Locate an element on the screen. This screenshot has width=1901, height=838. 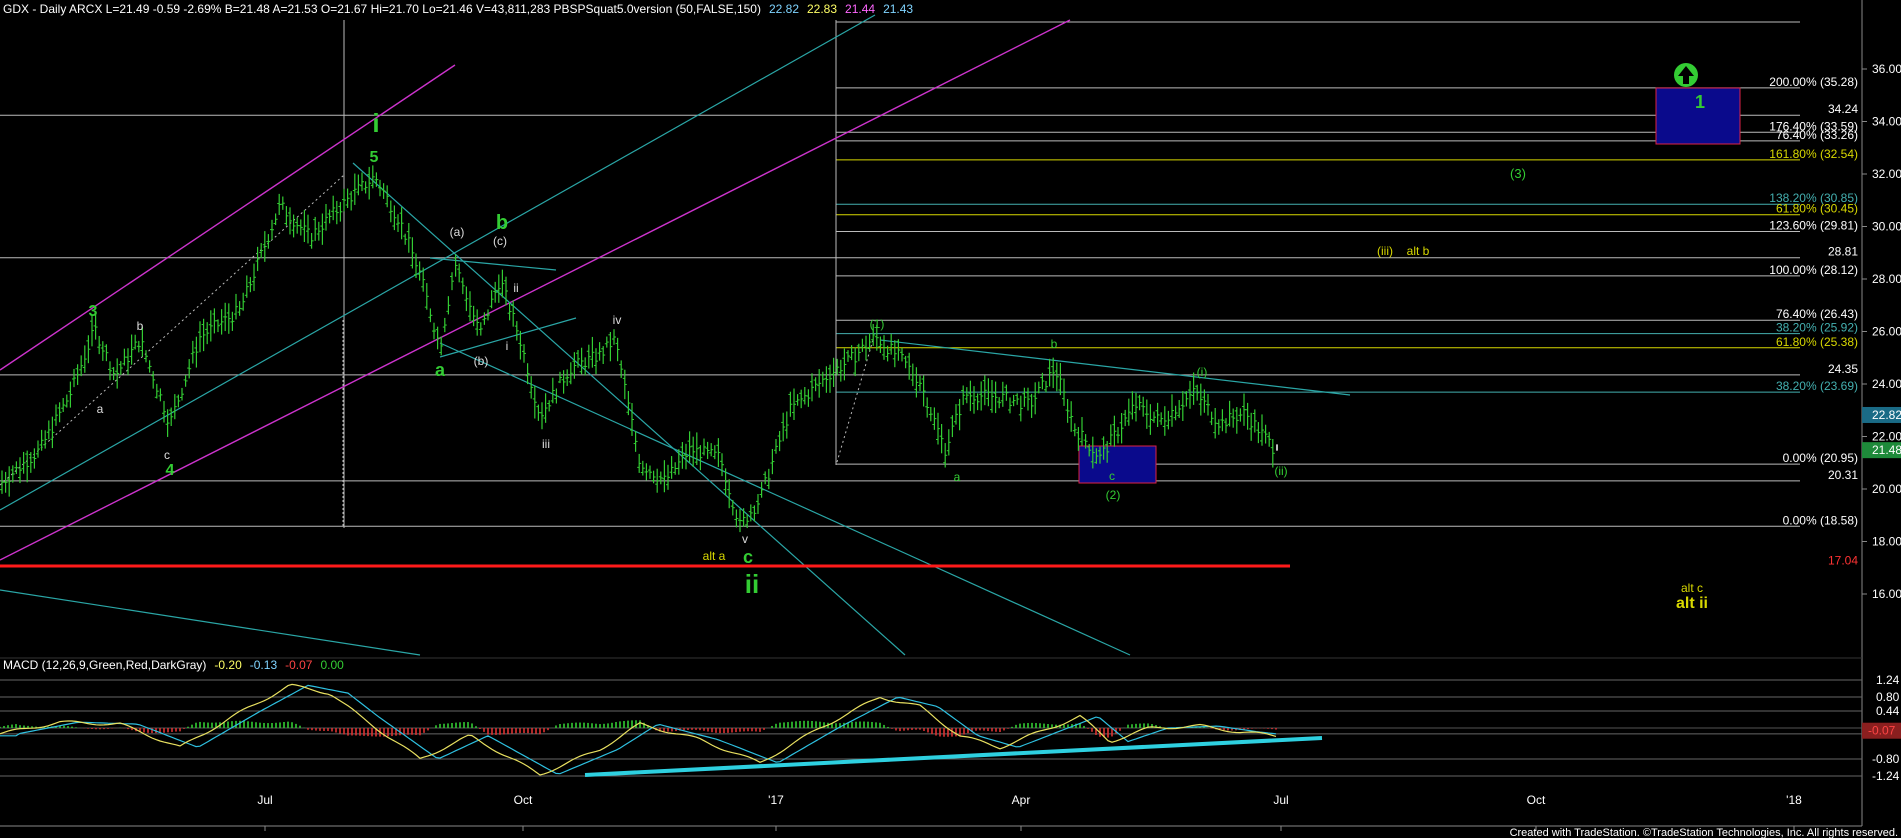
fib-label: 76.40% (26.43) is located at coordinates (1817, 314).